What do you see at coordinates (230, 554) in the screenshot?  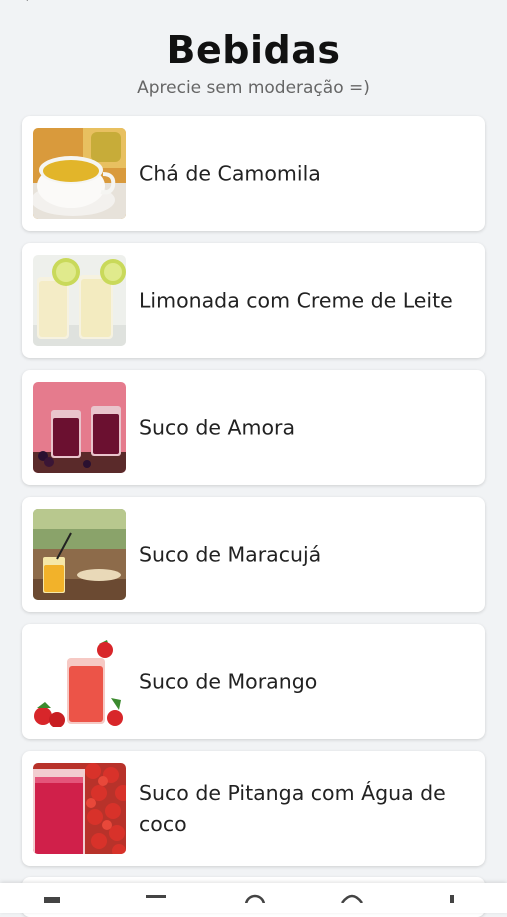 I see `drink-label: Suco de Maracujá` at bounding box center [230, 554].